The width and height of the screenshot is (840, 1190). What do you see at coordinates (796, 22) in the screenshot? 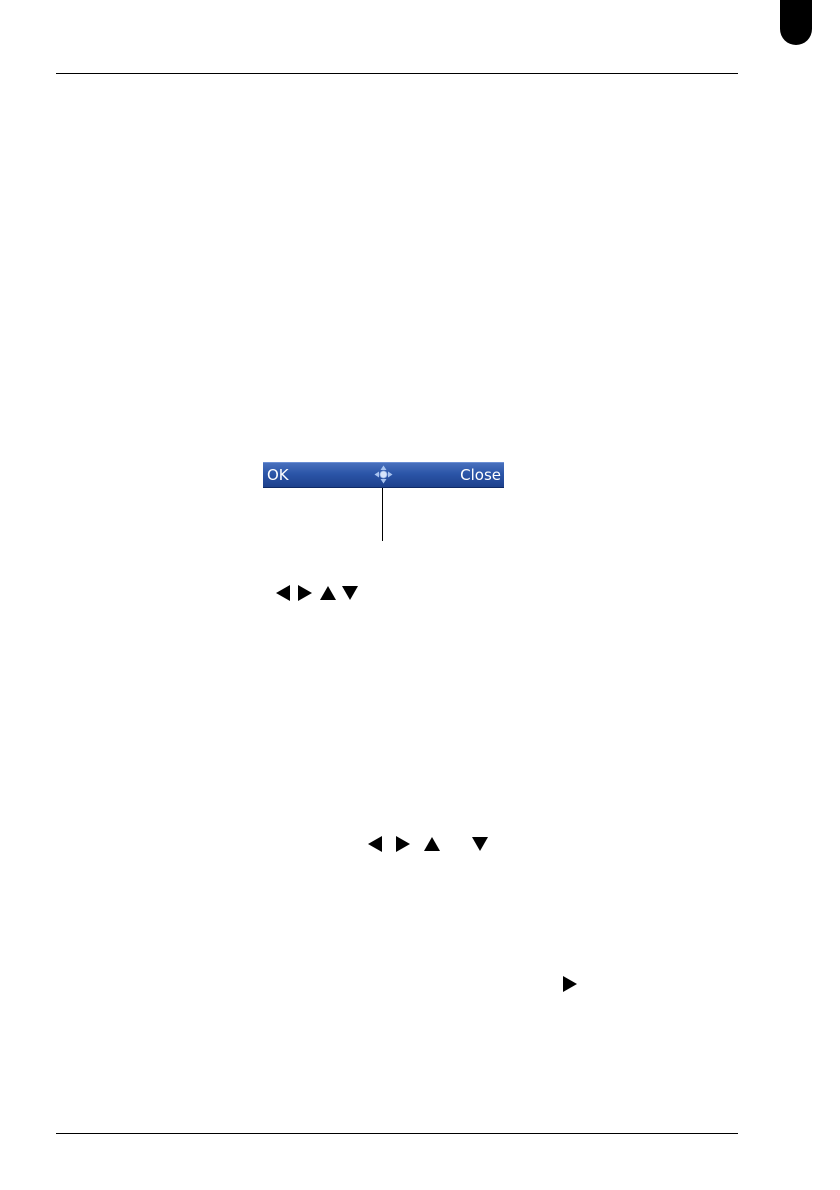
I see `page-corner-tab` at bounding box center [796, 22].